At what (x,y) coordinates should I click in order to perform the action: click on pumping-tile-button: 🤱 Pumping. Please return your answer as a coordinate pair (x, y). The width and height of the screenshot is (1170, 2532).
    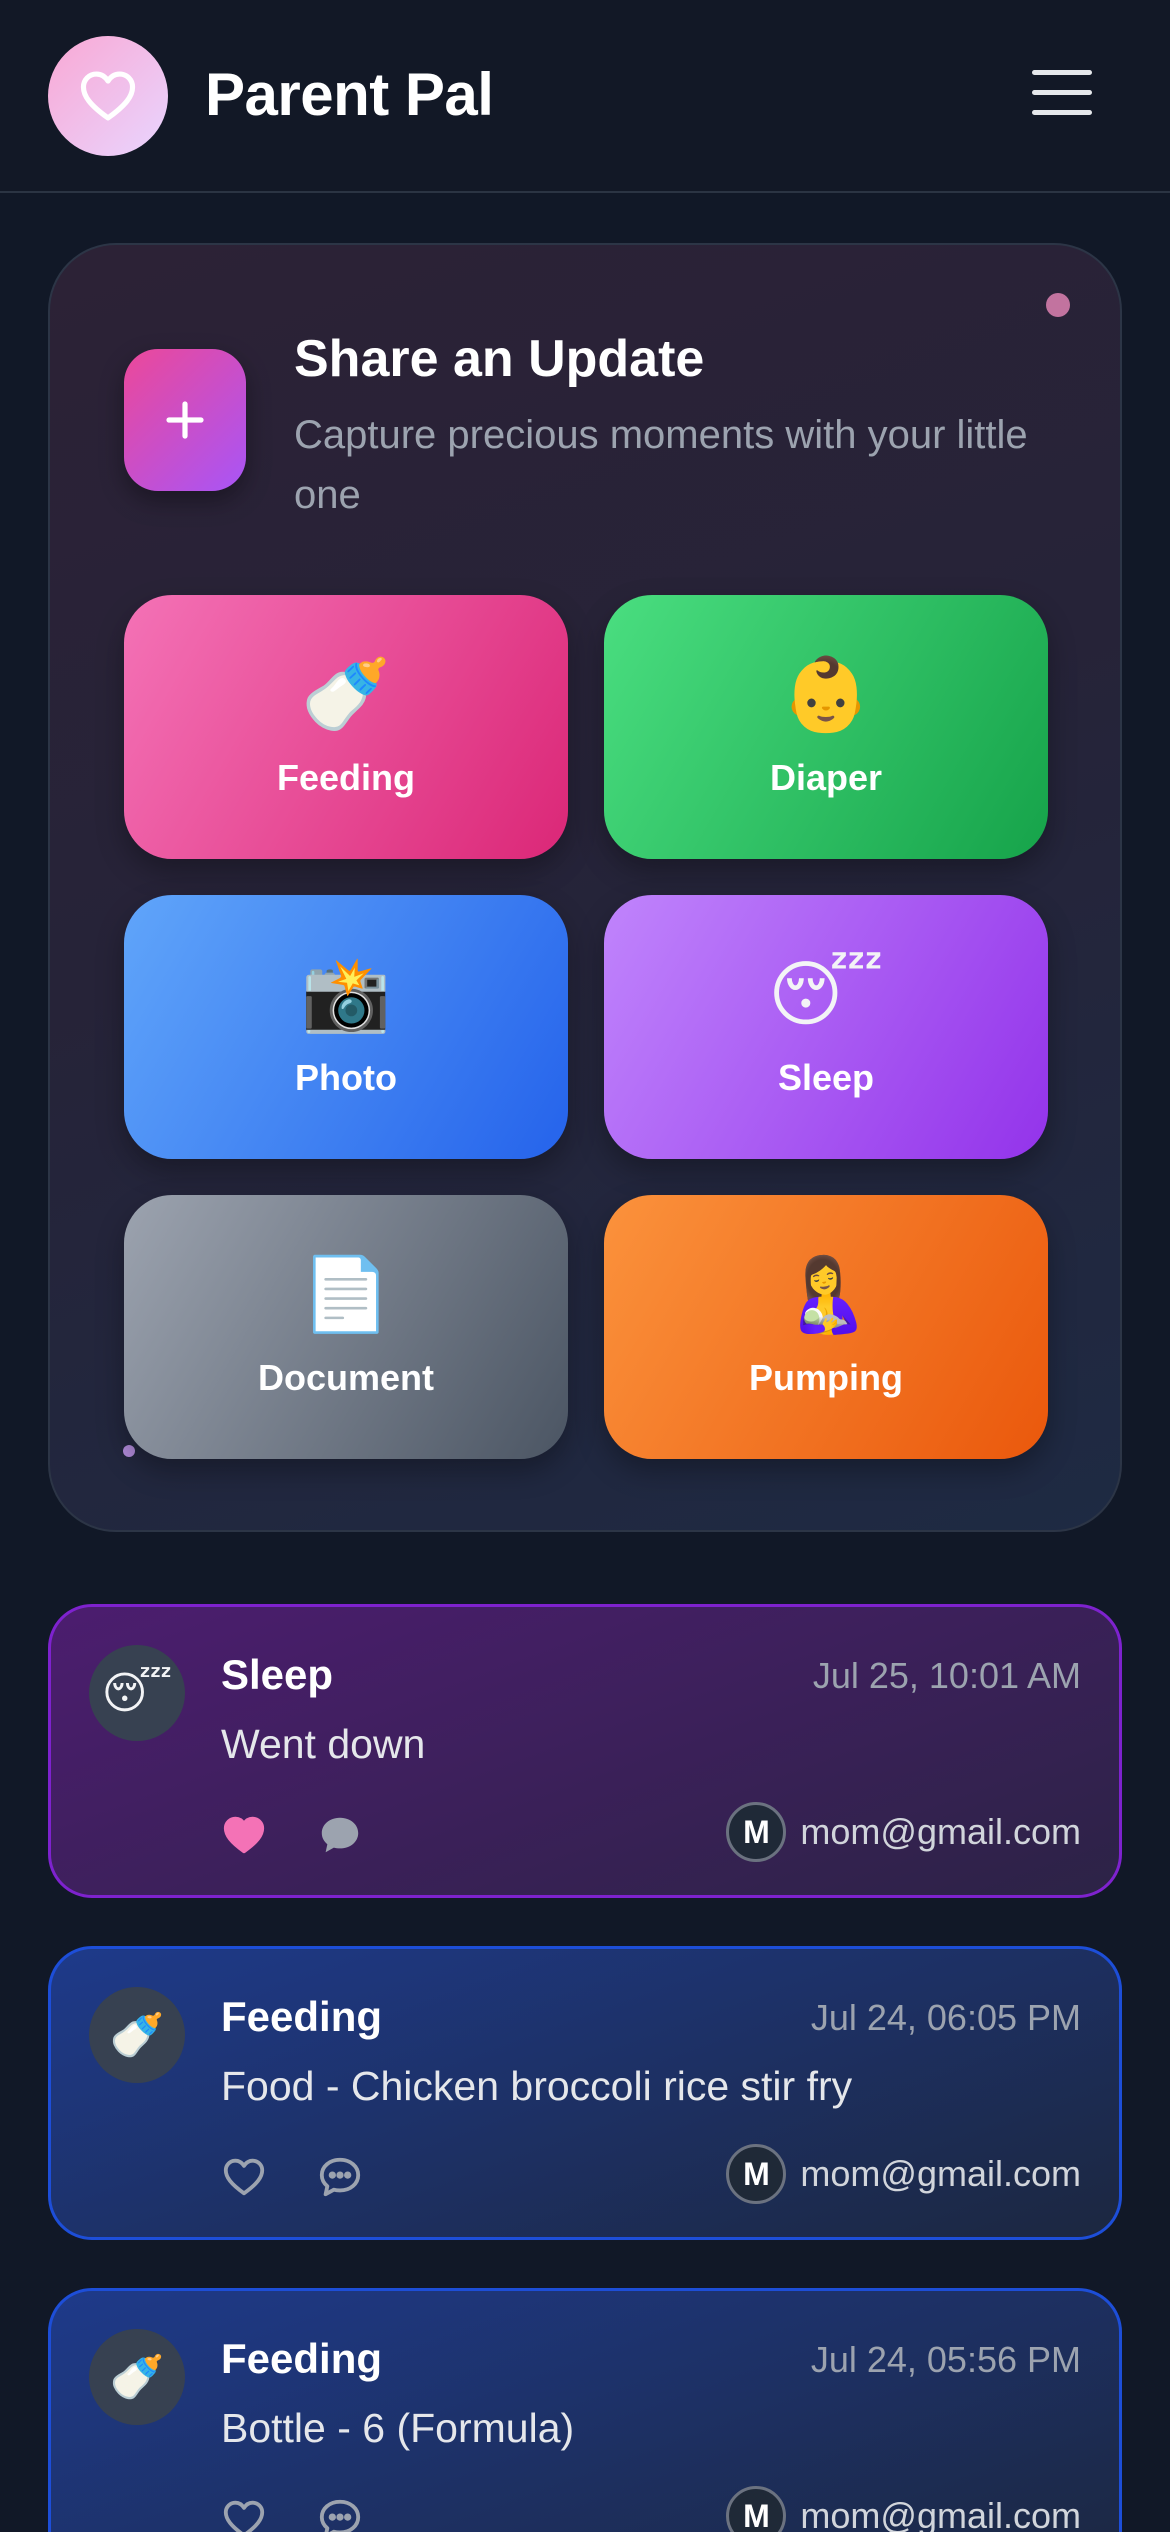
    Looking at the image, I should click on (826, 1327).